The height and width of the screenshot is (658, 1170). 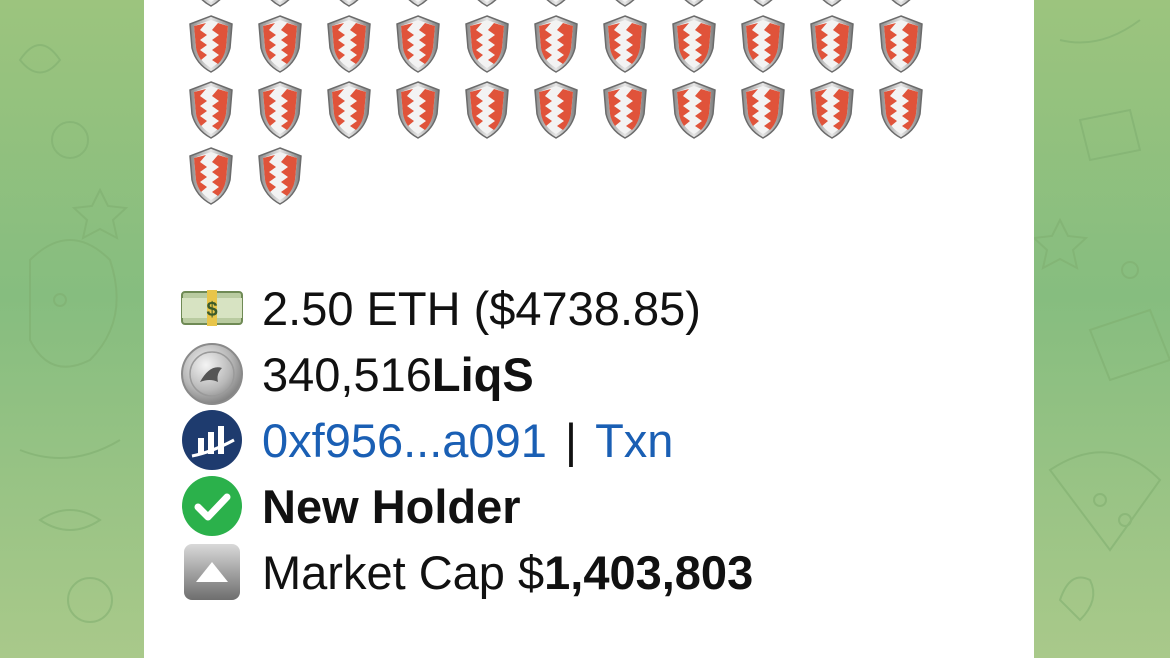 What do you see at coordinates (481, 308) in the screenshot?
I see `eth-amount-text: 2.50 ETH ($4738.85)` at bounding box center [481, 308].